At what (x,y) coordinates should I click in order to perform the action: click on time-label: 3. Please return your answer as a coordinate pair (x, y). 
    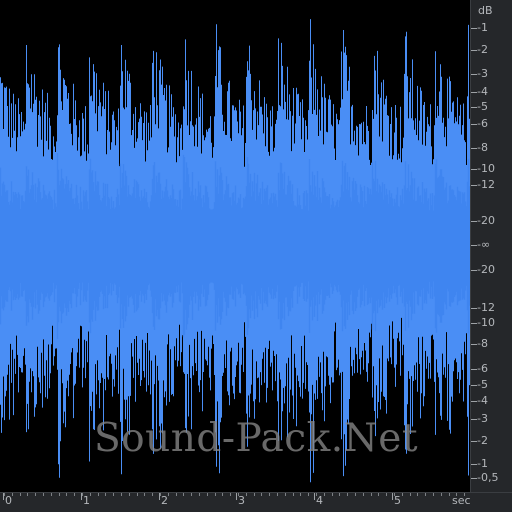
    Looking at the image, I should click on (241, 500).